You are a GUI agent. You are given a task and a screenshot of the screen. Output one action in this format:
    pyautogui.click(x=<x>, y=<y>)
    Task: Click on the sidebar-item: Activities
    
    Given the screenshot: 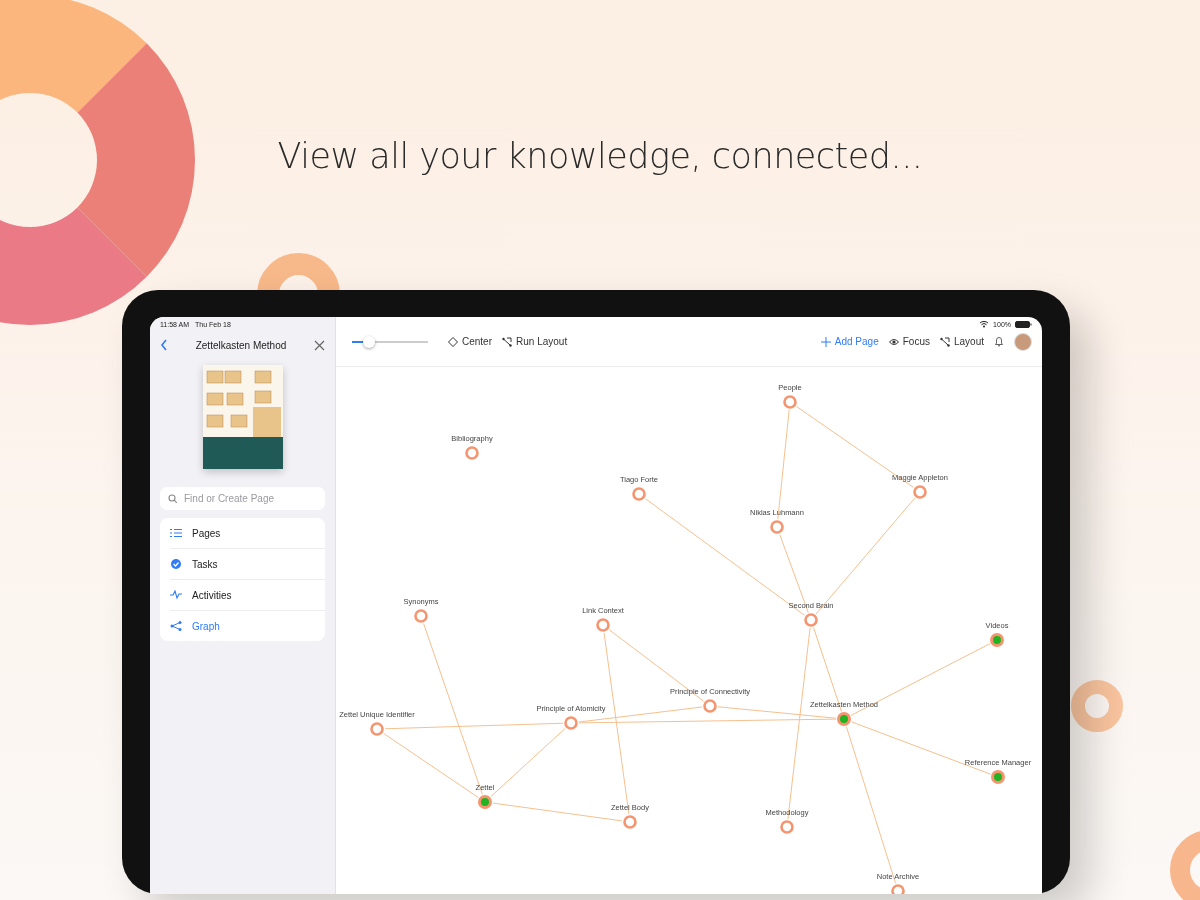 What is the action you would take?
    pyautogui.click(x=247, y=595)
    